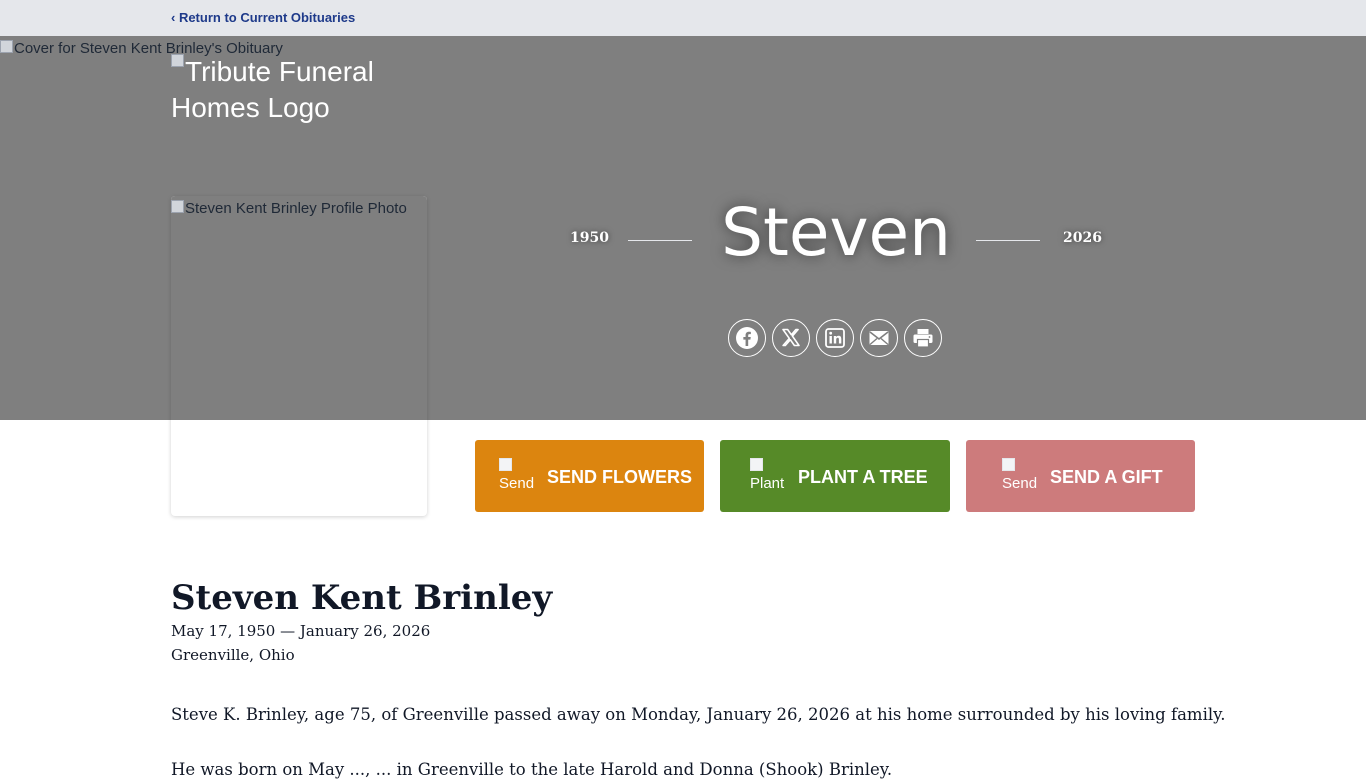 The width and height of the screenshot is (1366, 779). I want to click on send-a-gift-button: Send SEND A GIFT, so click(1080, 476).